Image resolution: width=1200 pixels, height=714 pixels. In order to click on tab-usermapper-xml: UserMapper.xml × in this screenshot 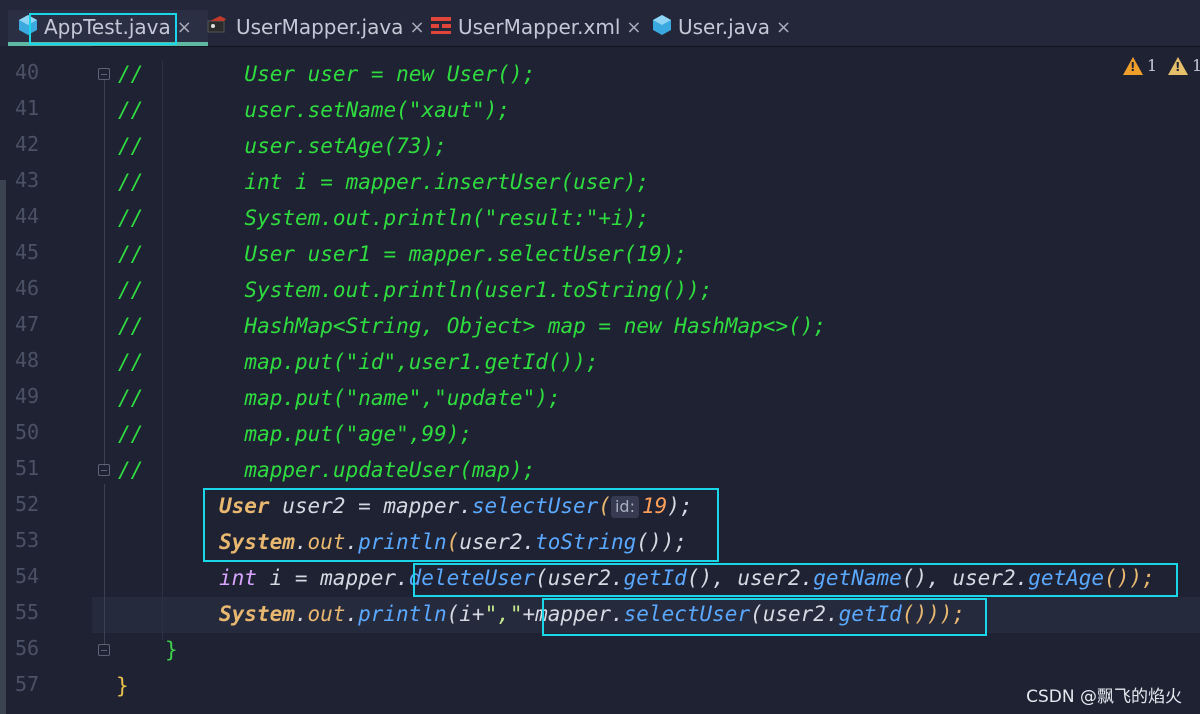, I will do `click(536, 27)`.